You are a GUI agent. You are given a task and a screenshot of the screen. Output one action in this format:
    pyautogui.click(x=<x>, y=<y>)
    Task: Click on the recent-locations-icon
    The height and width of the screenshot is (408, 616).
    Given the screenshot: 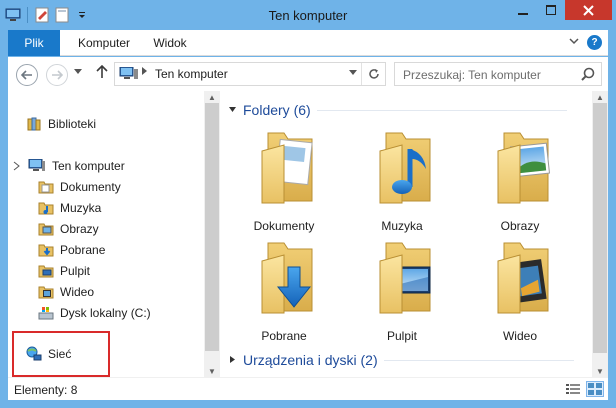 What is the action you would take?
    pyautogui.click(x=78, y=72)
    